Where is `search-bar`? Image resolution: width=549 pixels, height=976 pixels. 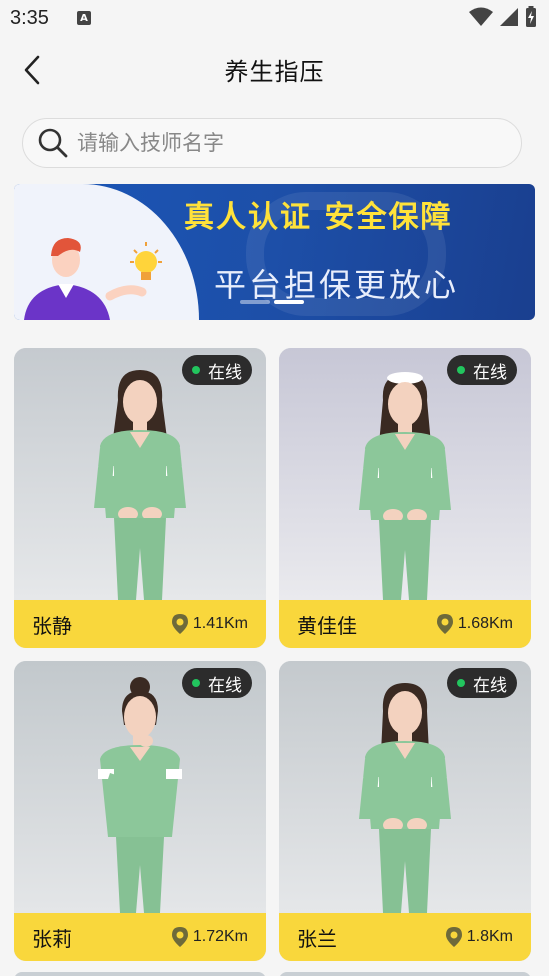 search-bar is located at coordinates (272, 143).